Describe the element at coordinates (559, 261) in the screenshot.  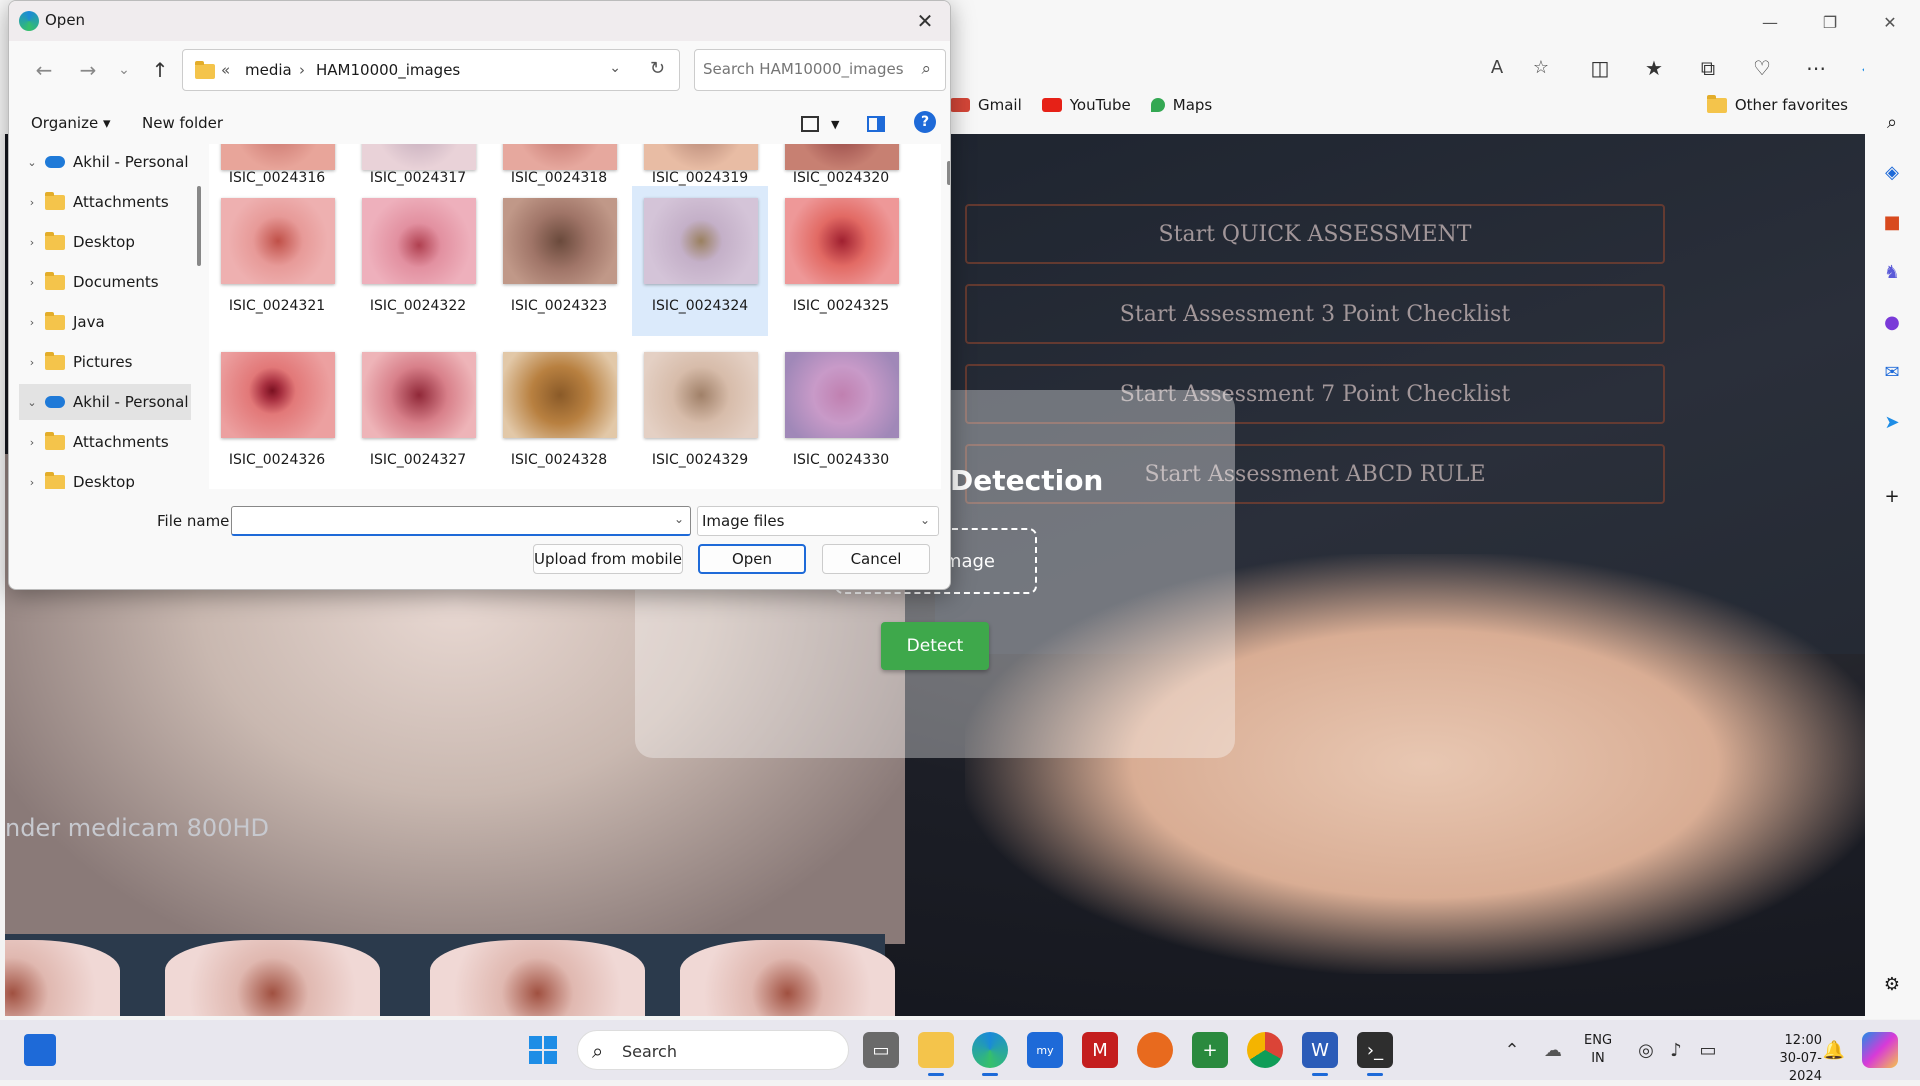
I see `file-item: ISIC_0024323` at that location.